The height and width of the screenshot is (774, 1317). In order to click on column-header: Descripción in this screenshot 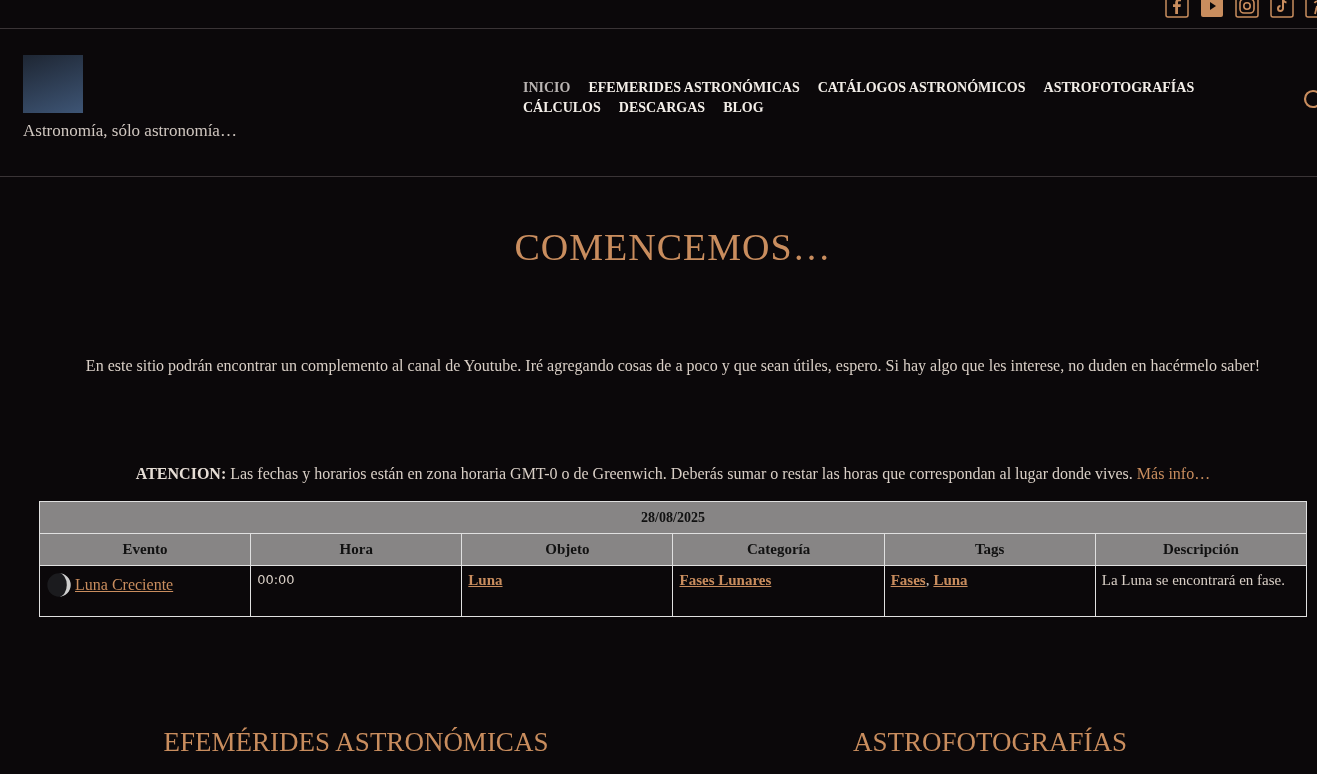, I will do `click(1201, 549)`.